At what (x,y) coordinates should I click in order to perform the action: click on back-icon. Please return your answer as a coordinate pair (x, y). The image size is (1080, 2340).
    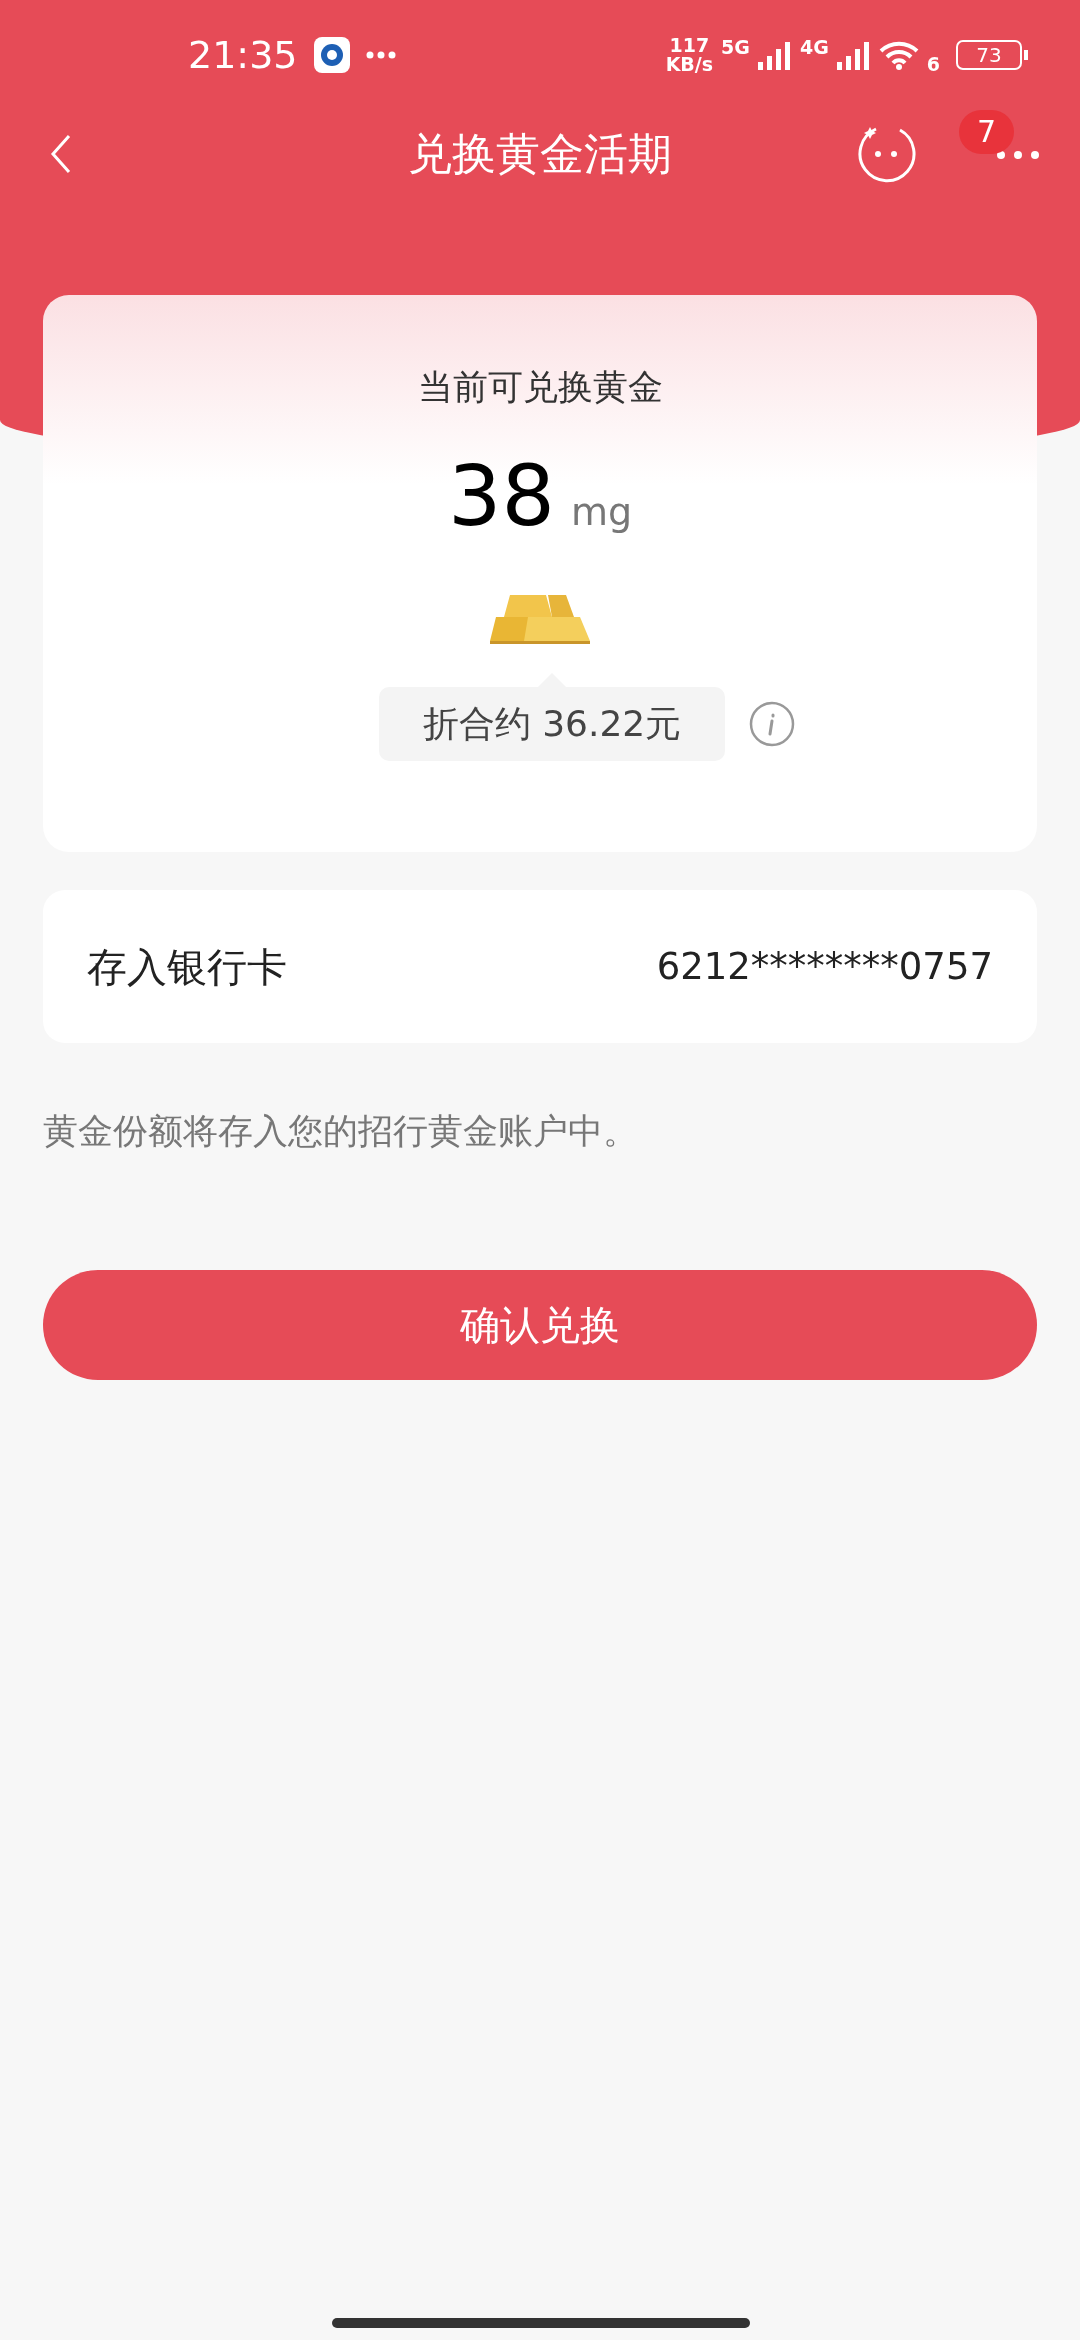
    Looking at the image, I should click on (61, 154).